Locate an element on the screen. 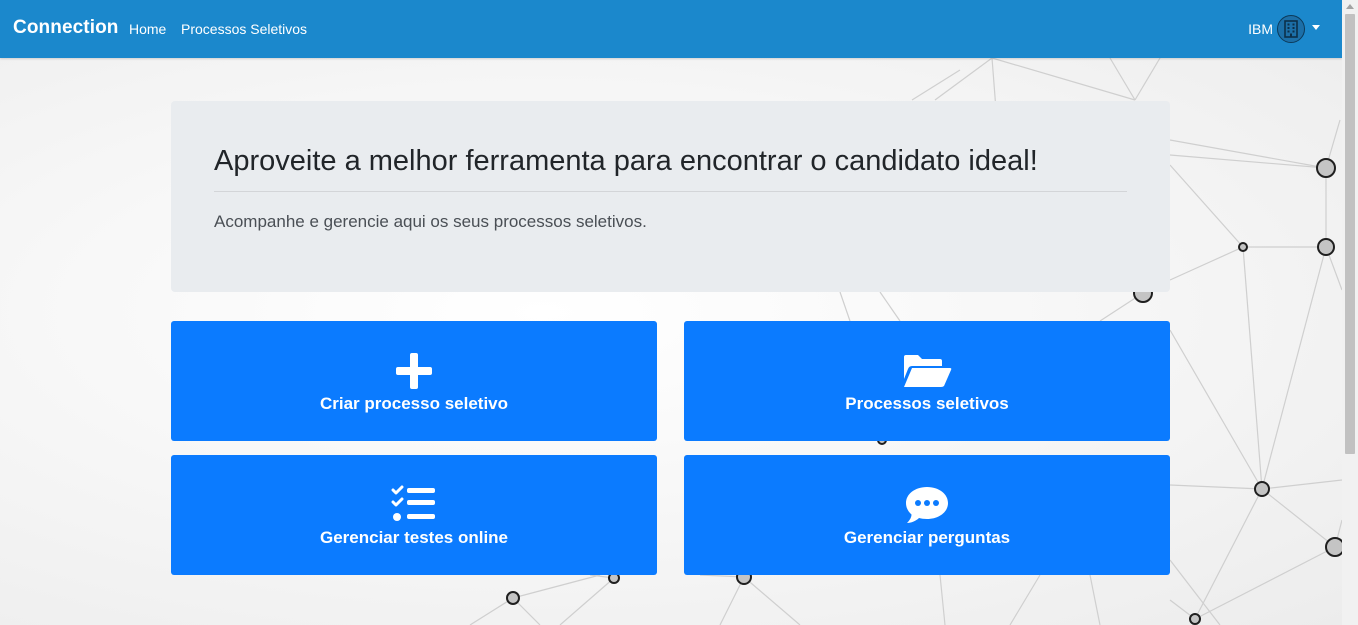 The image size is (1358, 625). tile-label: Processos seletivos is located at coordinates (927, 403).